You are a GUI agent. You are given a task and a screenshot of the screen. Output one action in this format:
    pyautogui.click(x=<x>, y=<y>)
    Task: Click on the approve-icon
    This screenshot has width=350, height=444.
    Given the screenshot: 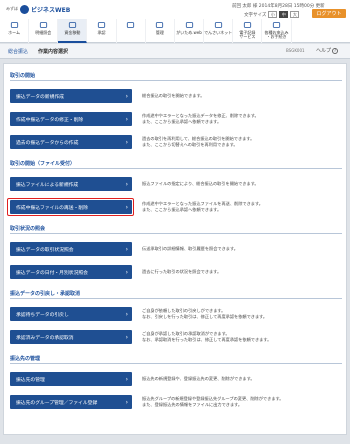 What is the action you would take?
    pyautogui.click(x=101, y=25)
    